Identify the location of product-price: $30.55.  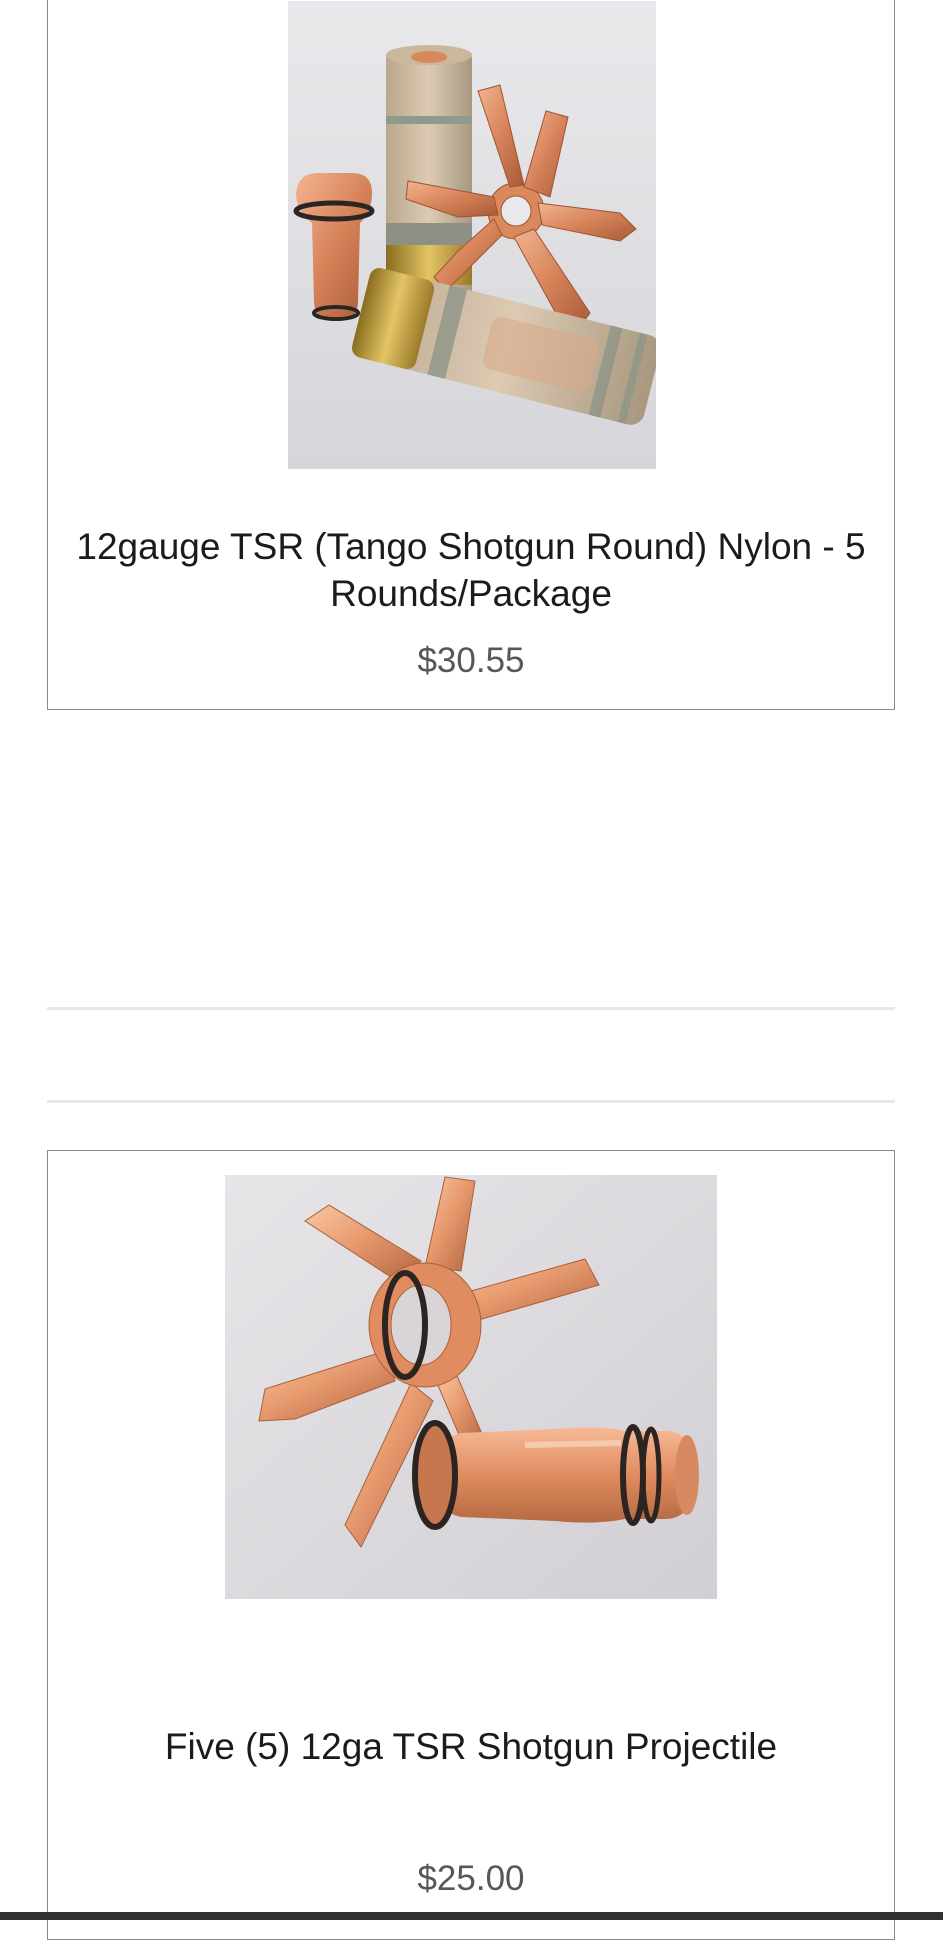
(471, 660).